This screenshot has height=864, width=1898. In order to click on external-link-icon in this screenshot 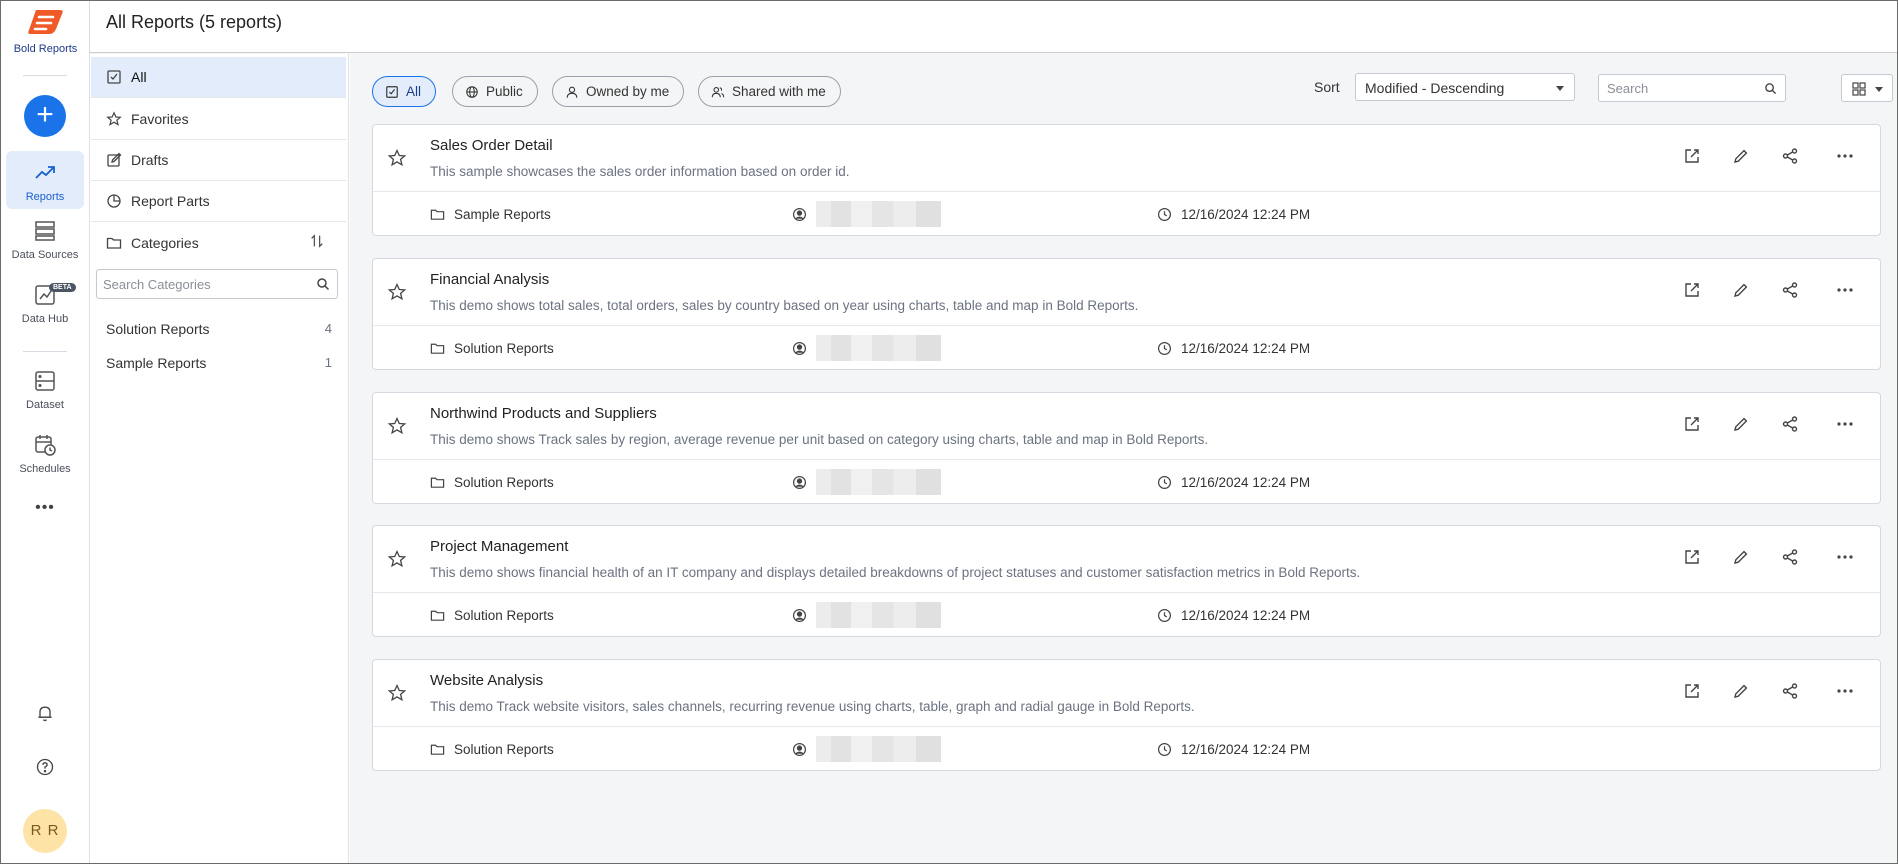, I will do `click(1692, 156)`.